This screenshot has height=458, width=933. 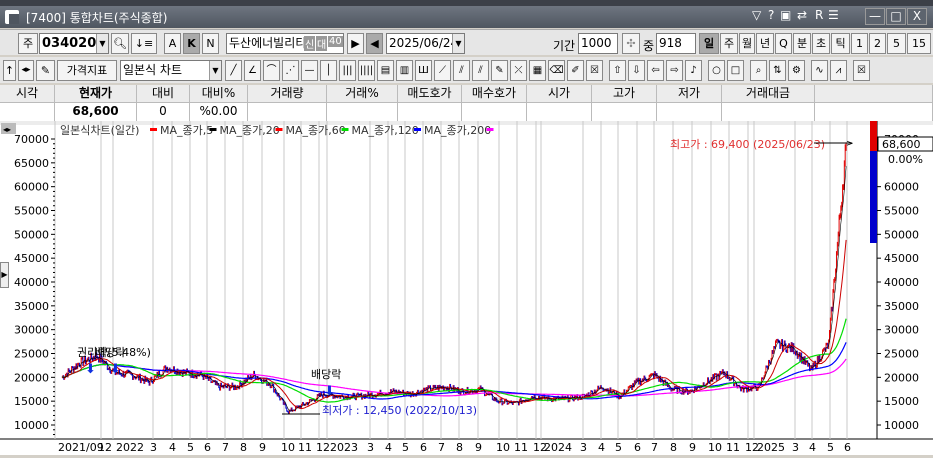 What do you see at coordinates (442, 70) in the screenshot?
I see `trend-icon: ⟋` at bounding box center [442, 70].